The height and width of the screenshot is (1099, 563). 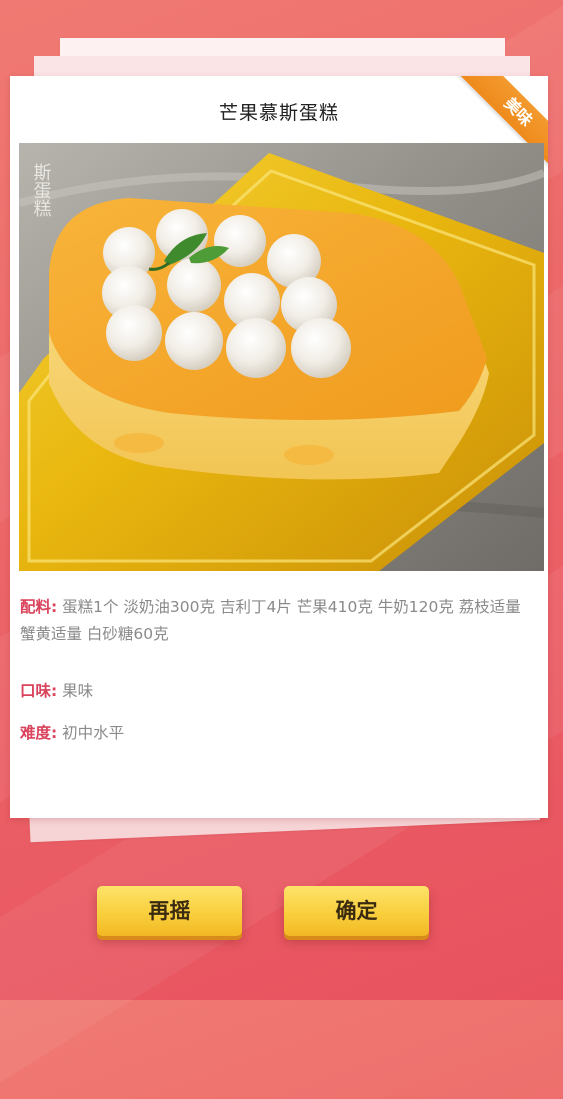 What do you see at coordinates (169, 911) in the screenshot?
I see `reshake-button: 再摇` at bounding box center [169, 911].